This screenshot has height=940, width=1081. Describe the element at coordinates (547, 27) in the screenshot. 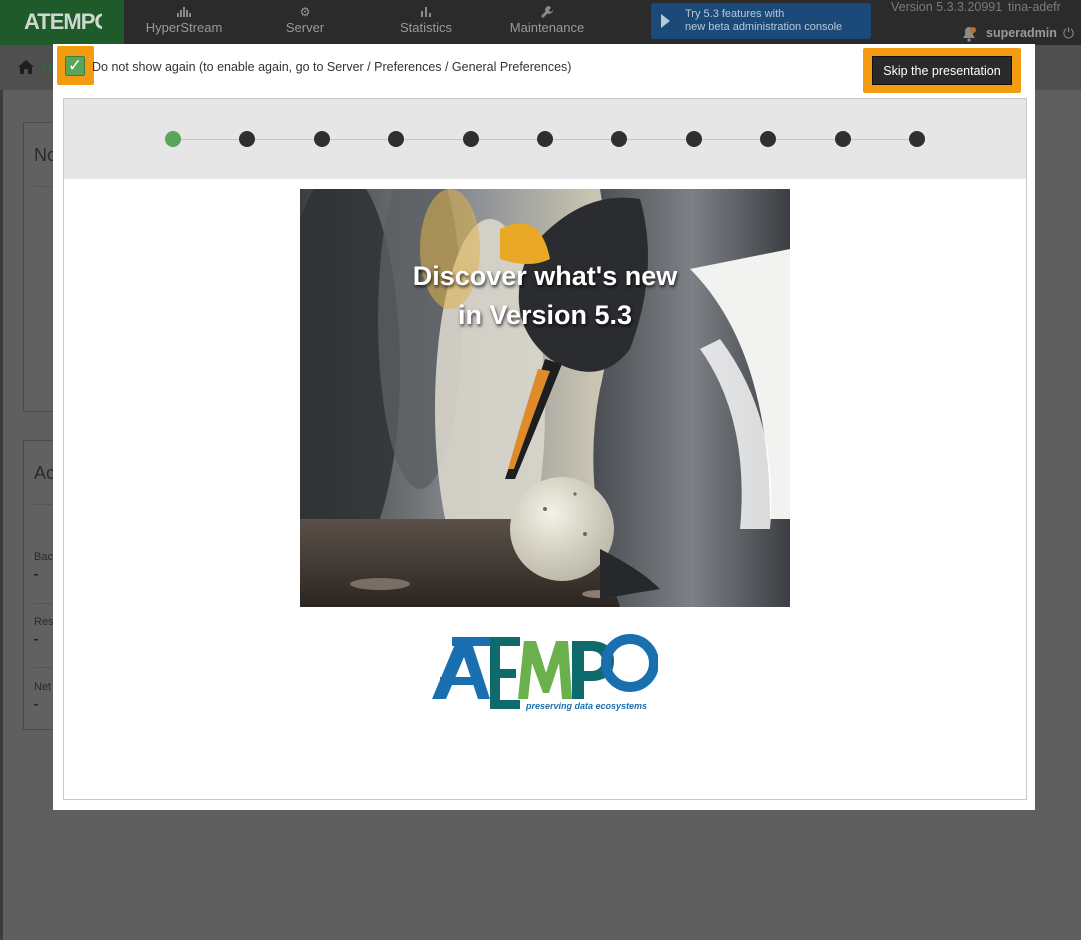

I see `nav-maintenance-label: Maintenance` at that location.